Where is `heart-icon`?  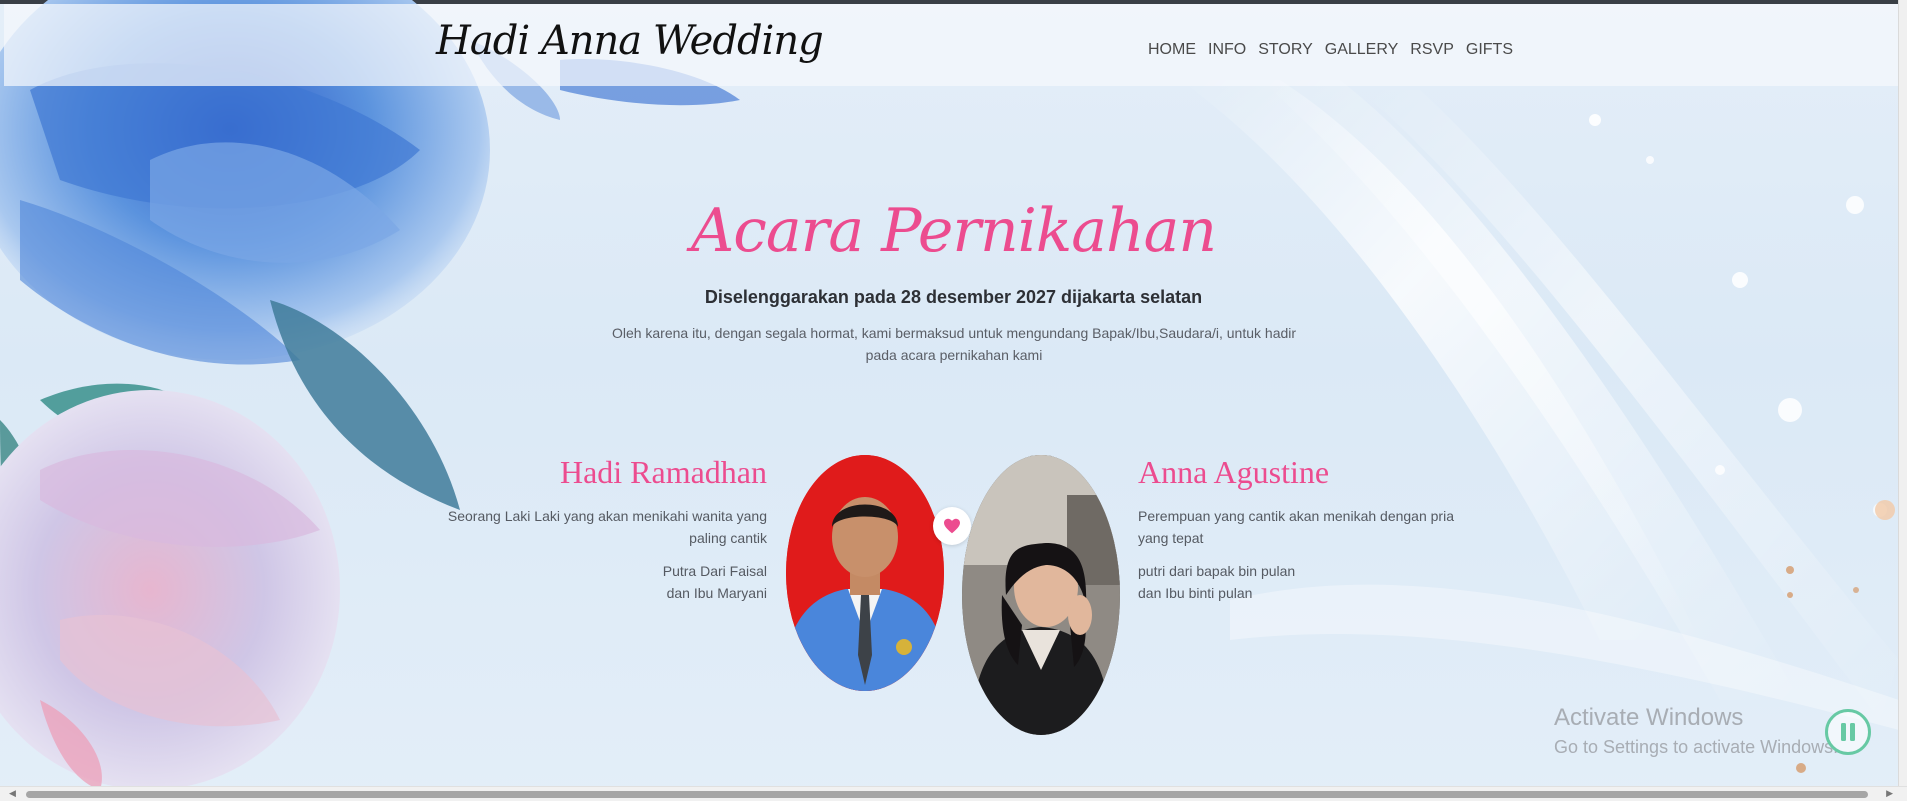
heart-icon is located at coordinates (952, 526).